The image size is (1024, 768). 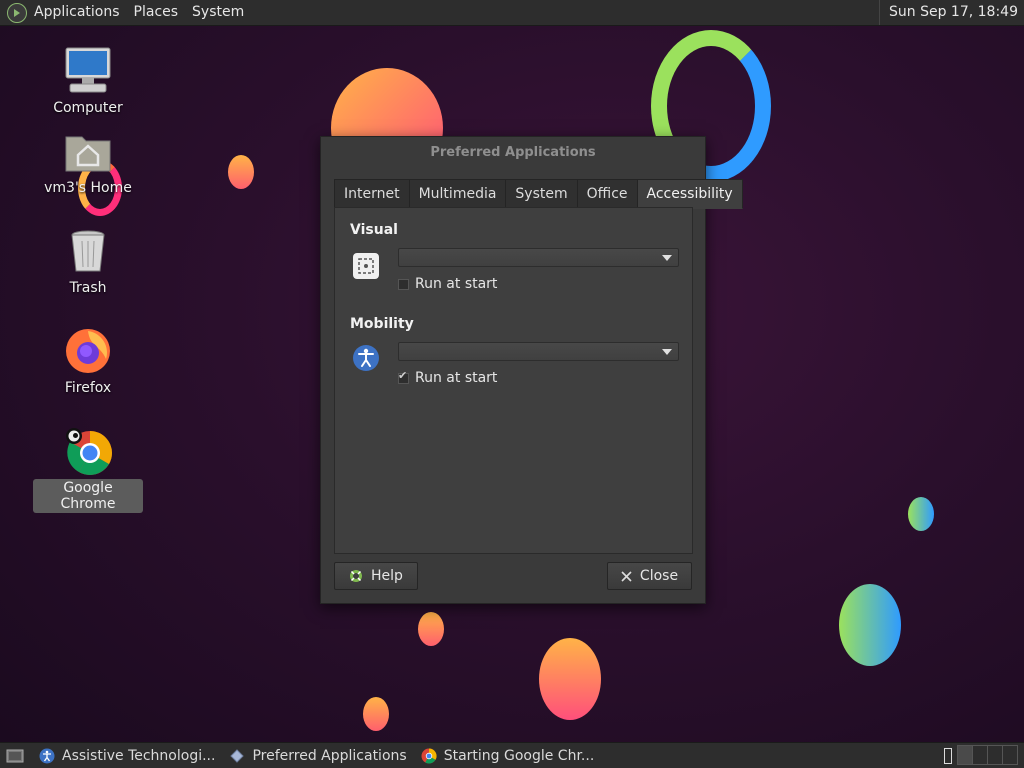 What do you see at coordinates (538, 257) in the screenshot?
I see `visual-app-select` at bounding box center [538, 257].